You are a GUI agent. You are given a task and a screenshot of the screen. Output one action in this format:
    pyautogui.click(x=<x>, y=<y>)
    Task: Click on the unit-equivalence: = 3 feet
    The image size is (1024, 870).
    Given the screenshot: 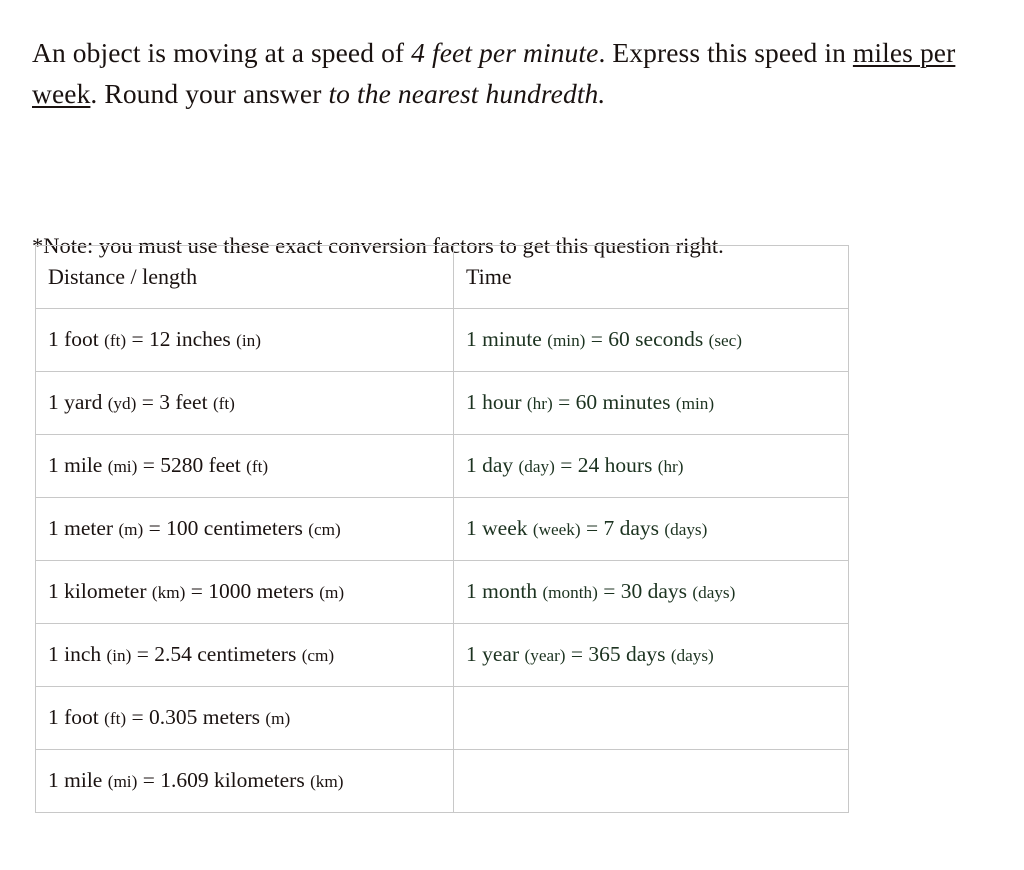 What is the action you would take?
    pyautogui.click(x=174, y=402)
    